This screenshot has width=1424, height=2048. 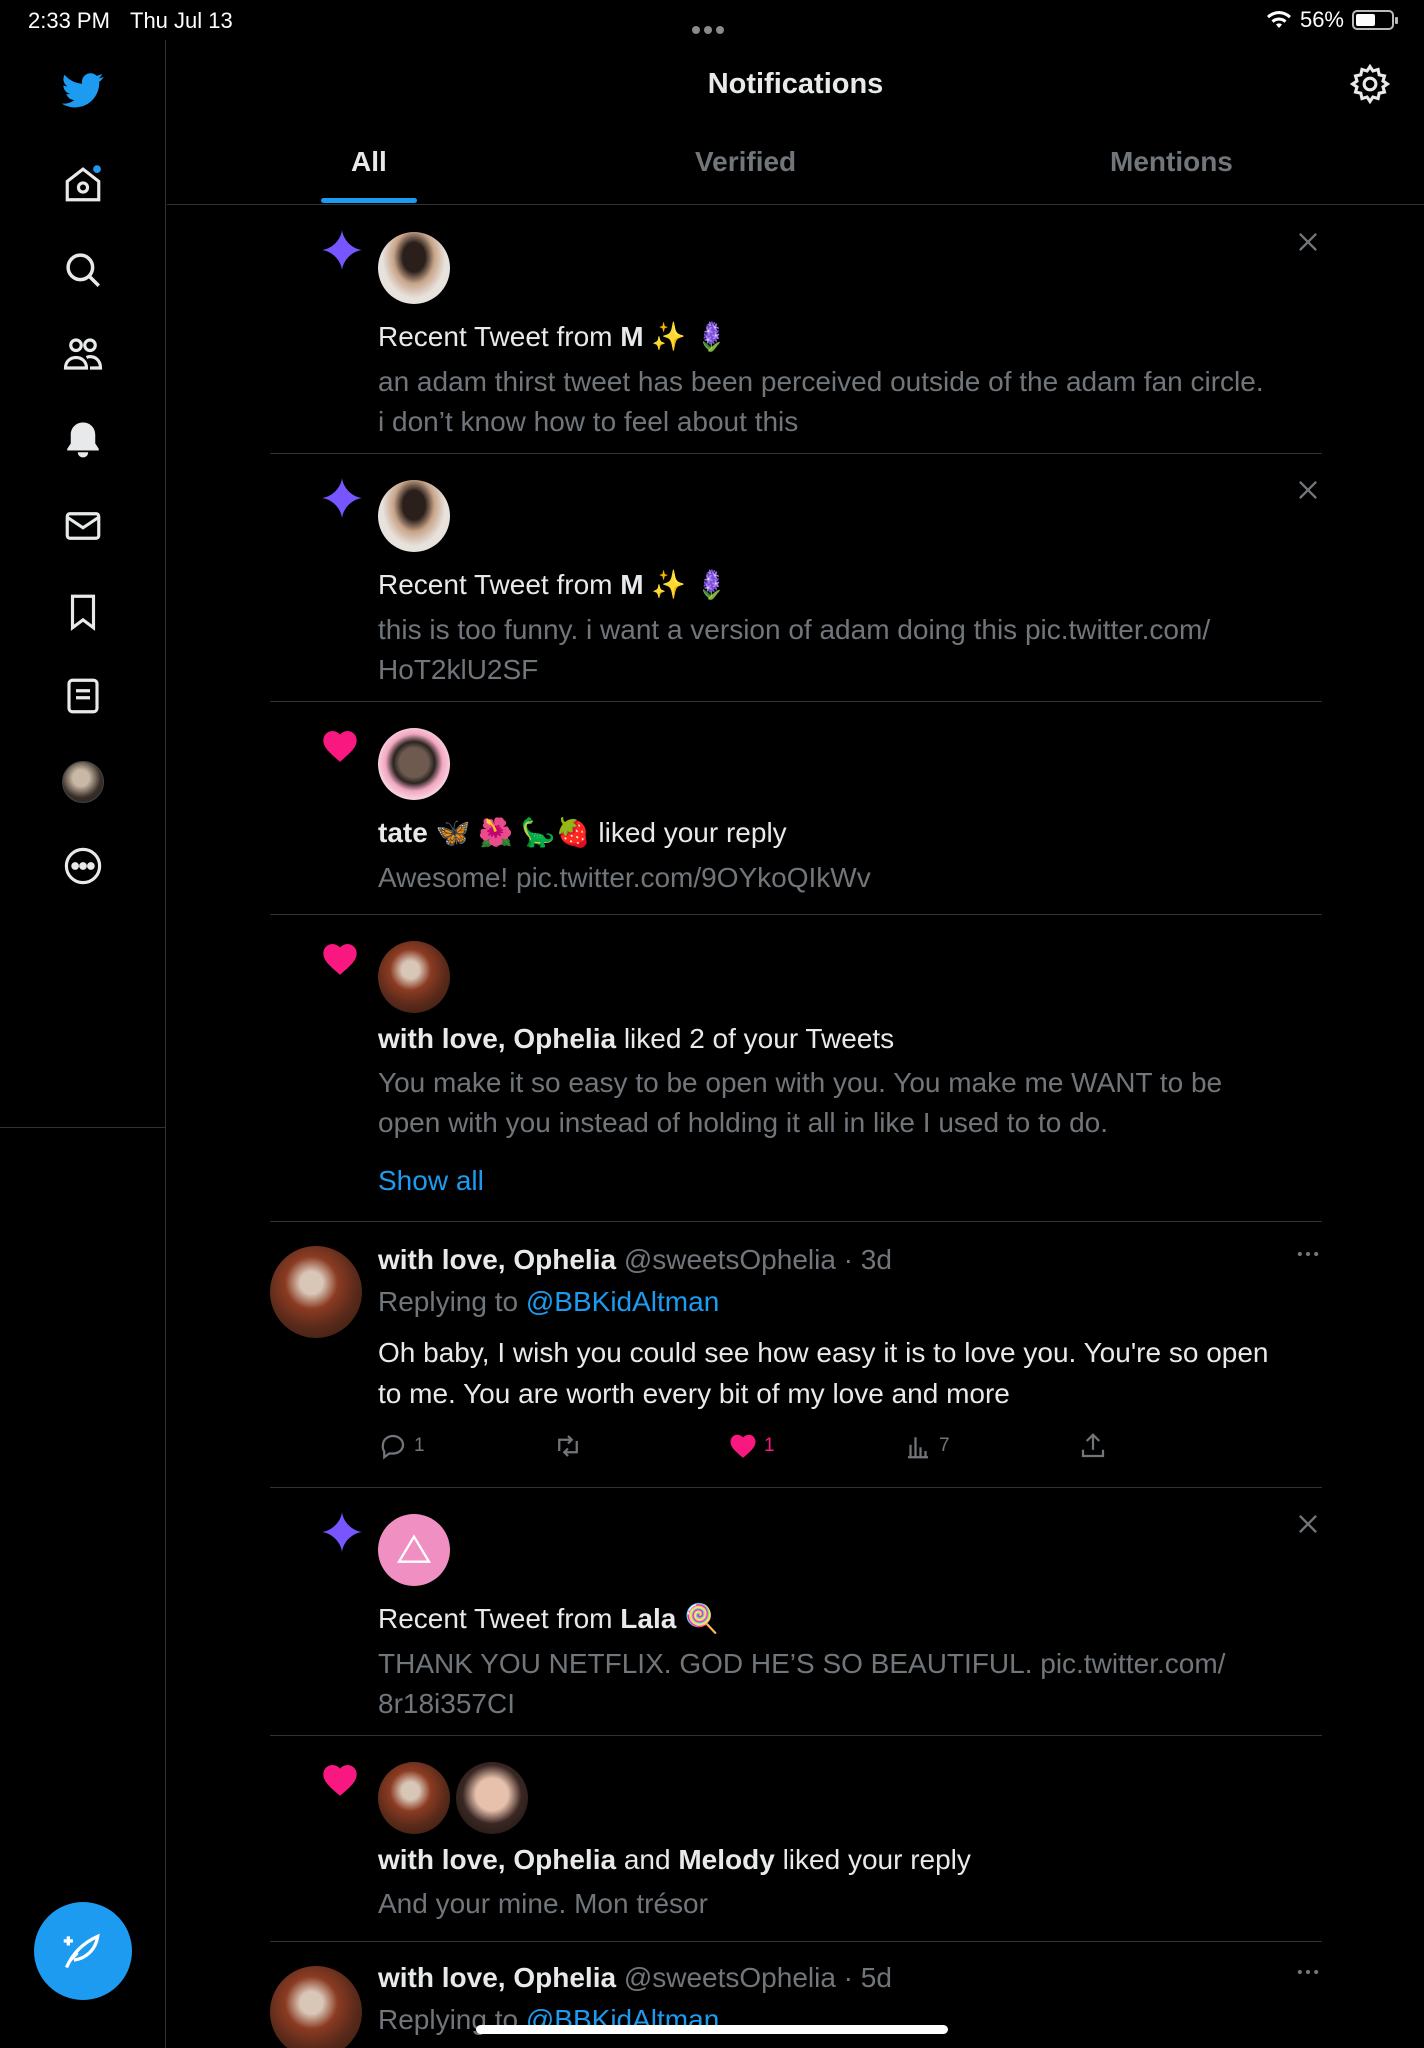 I want to click on tab-all: All, so click(x=369, y=162).